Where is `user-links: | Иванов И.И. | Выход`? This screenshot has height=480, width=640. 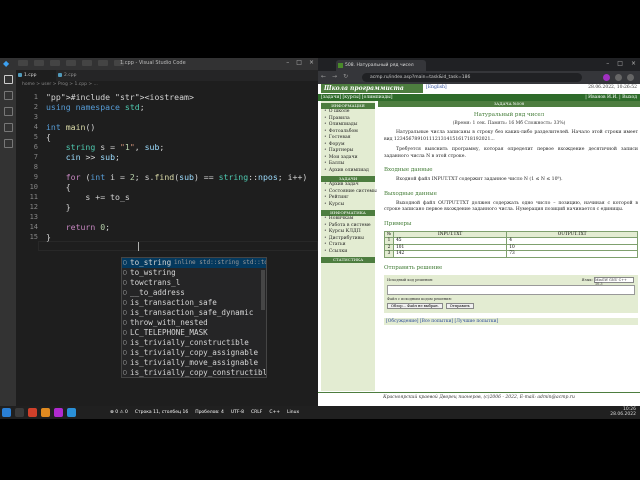
user-links: | Иванов И.И. | Выход is located at coordinates (611, 97).